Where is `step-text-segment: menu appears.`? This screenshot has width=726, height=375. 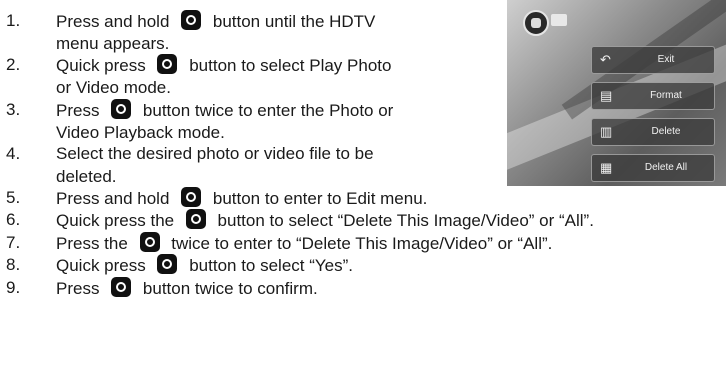 step-text-segment: menu appears. is located at coordinates (113, 43).